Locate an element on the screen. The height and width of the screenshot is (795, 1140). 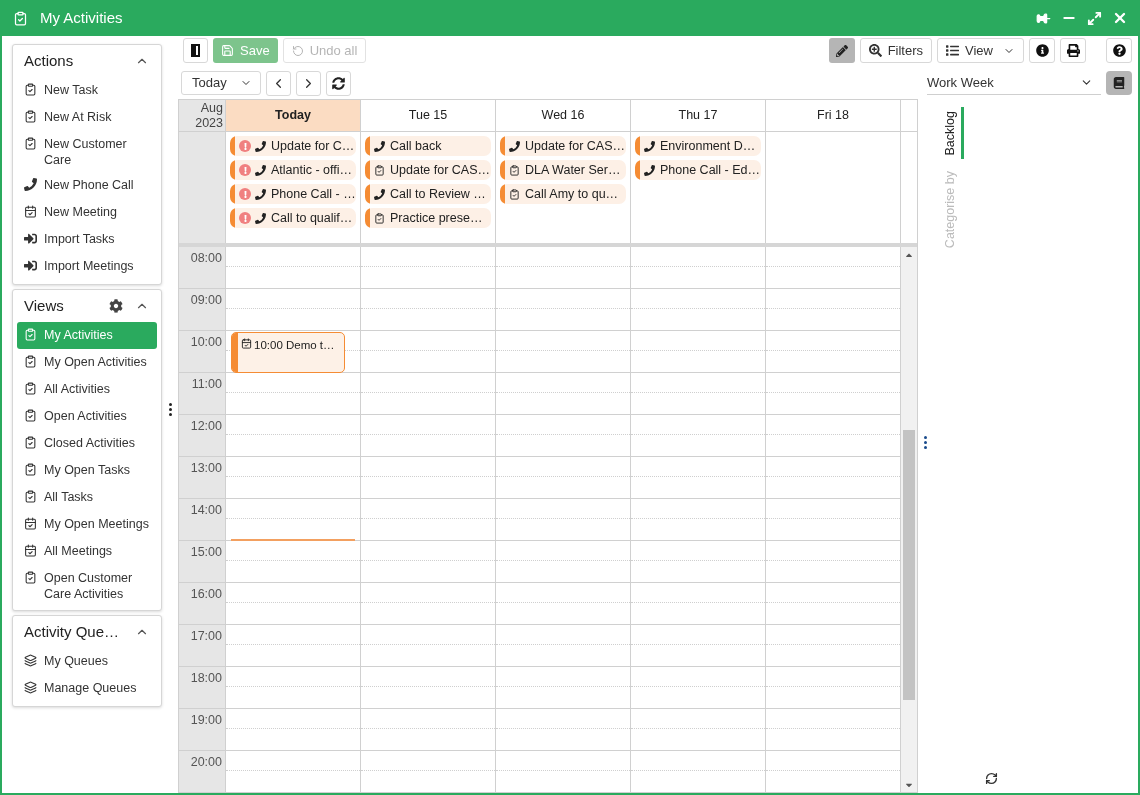
filters-button: Filters is located at coordinates (896, 50).